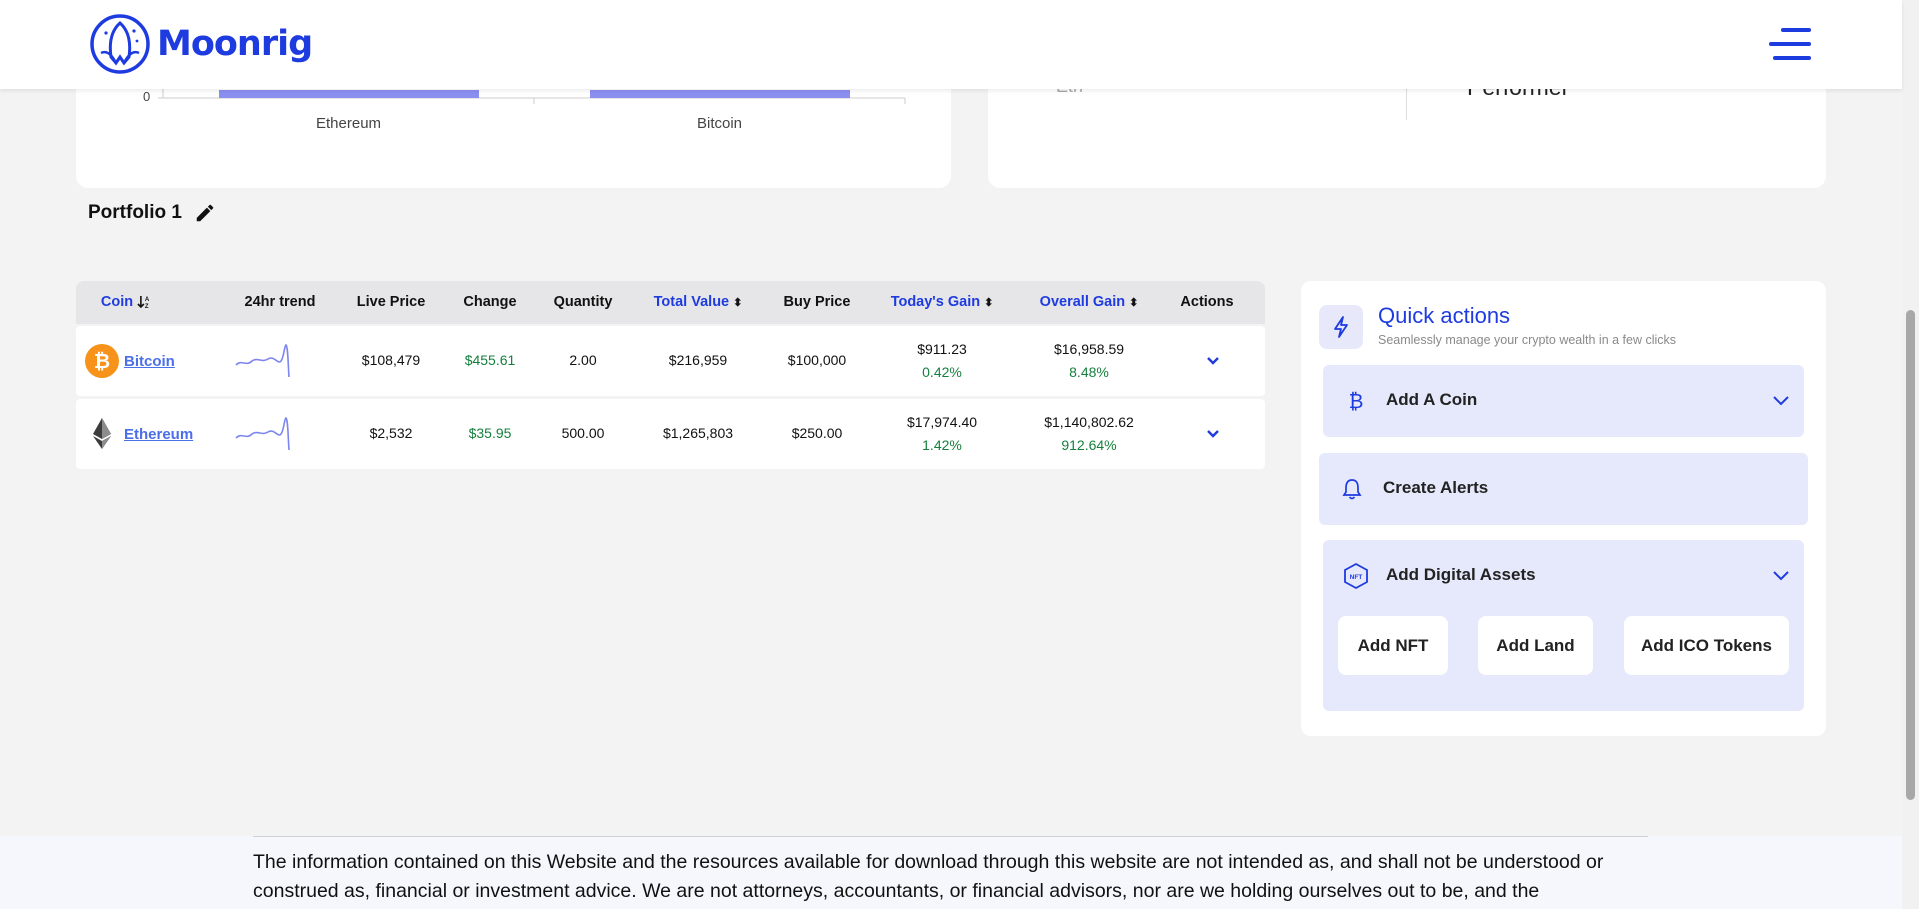  I want to click on bitcoin-outline-icon: ₿, so click(1356, 401).